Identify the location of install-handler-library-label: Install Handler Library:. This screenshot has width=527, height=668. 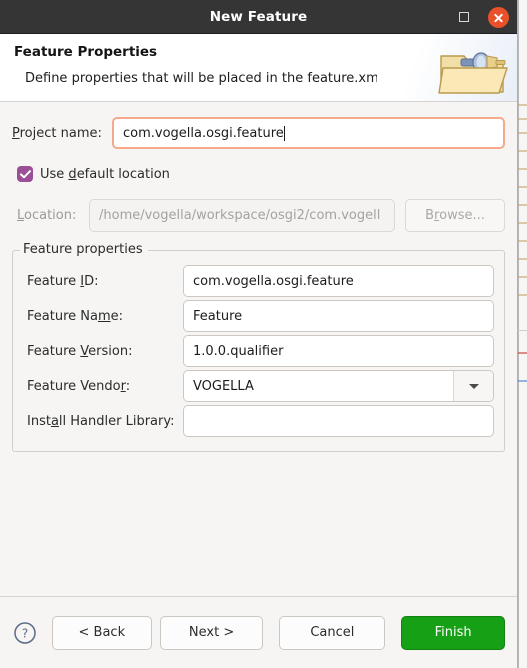
(101, 421).